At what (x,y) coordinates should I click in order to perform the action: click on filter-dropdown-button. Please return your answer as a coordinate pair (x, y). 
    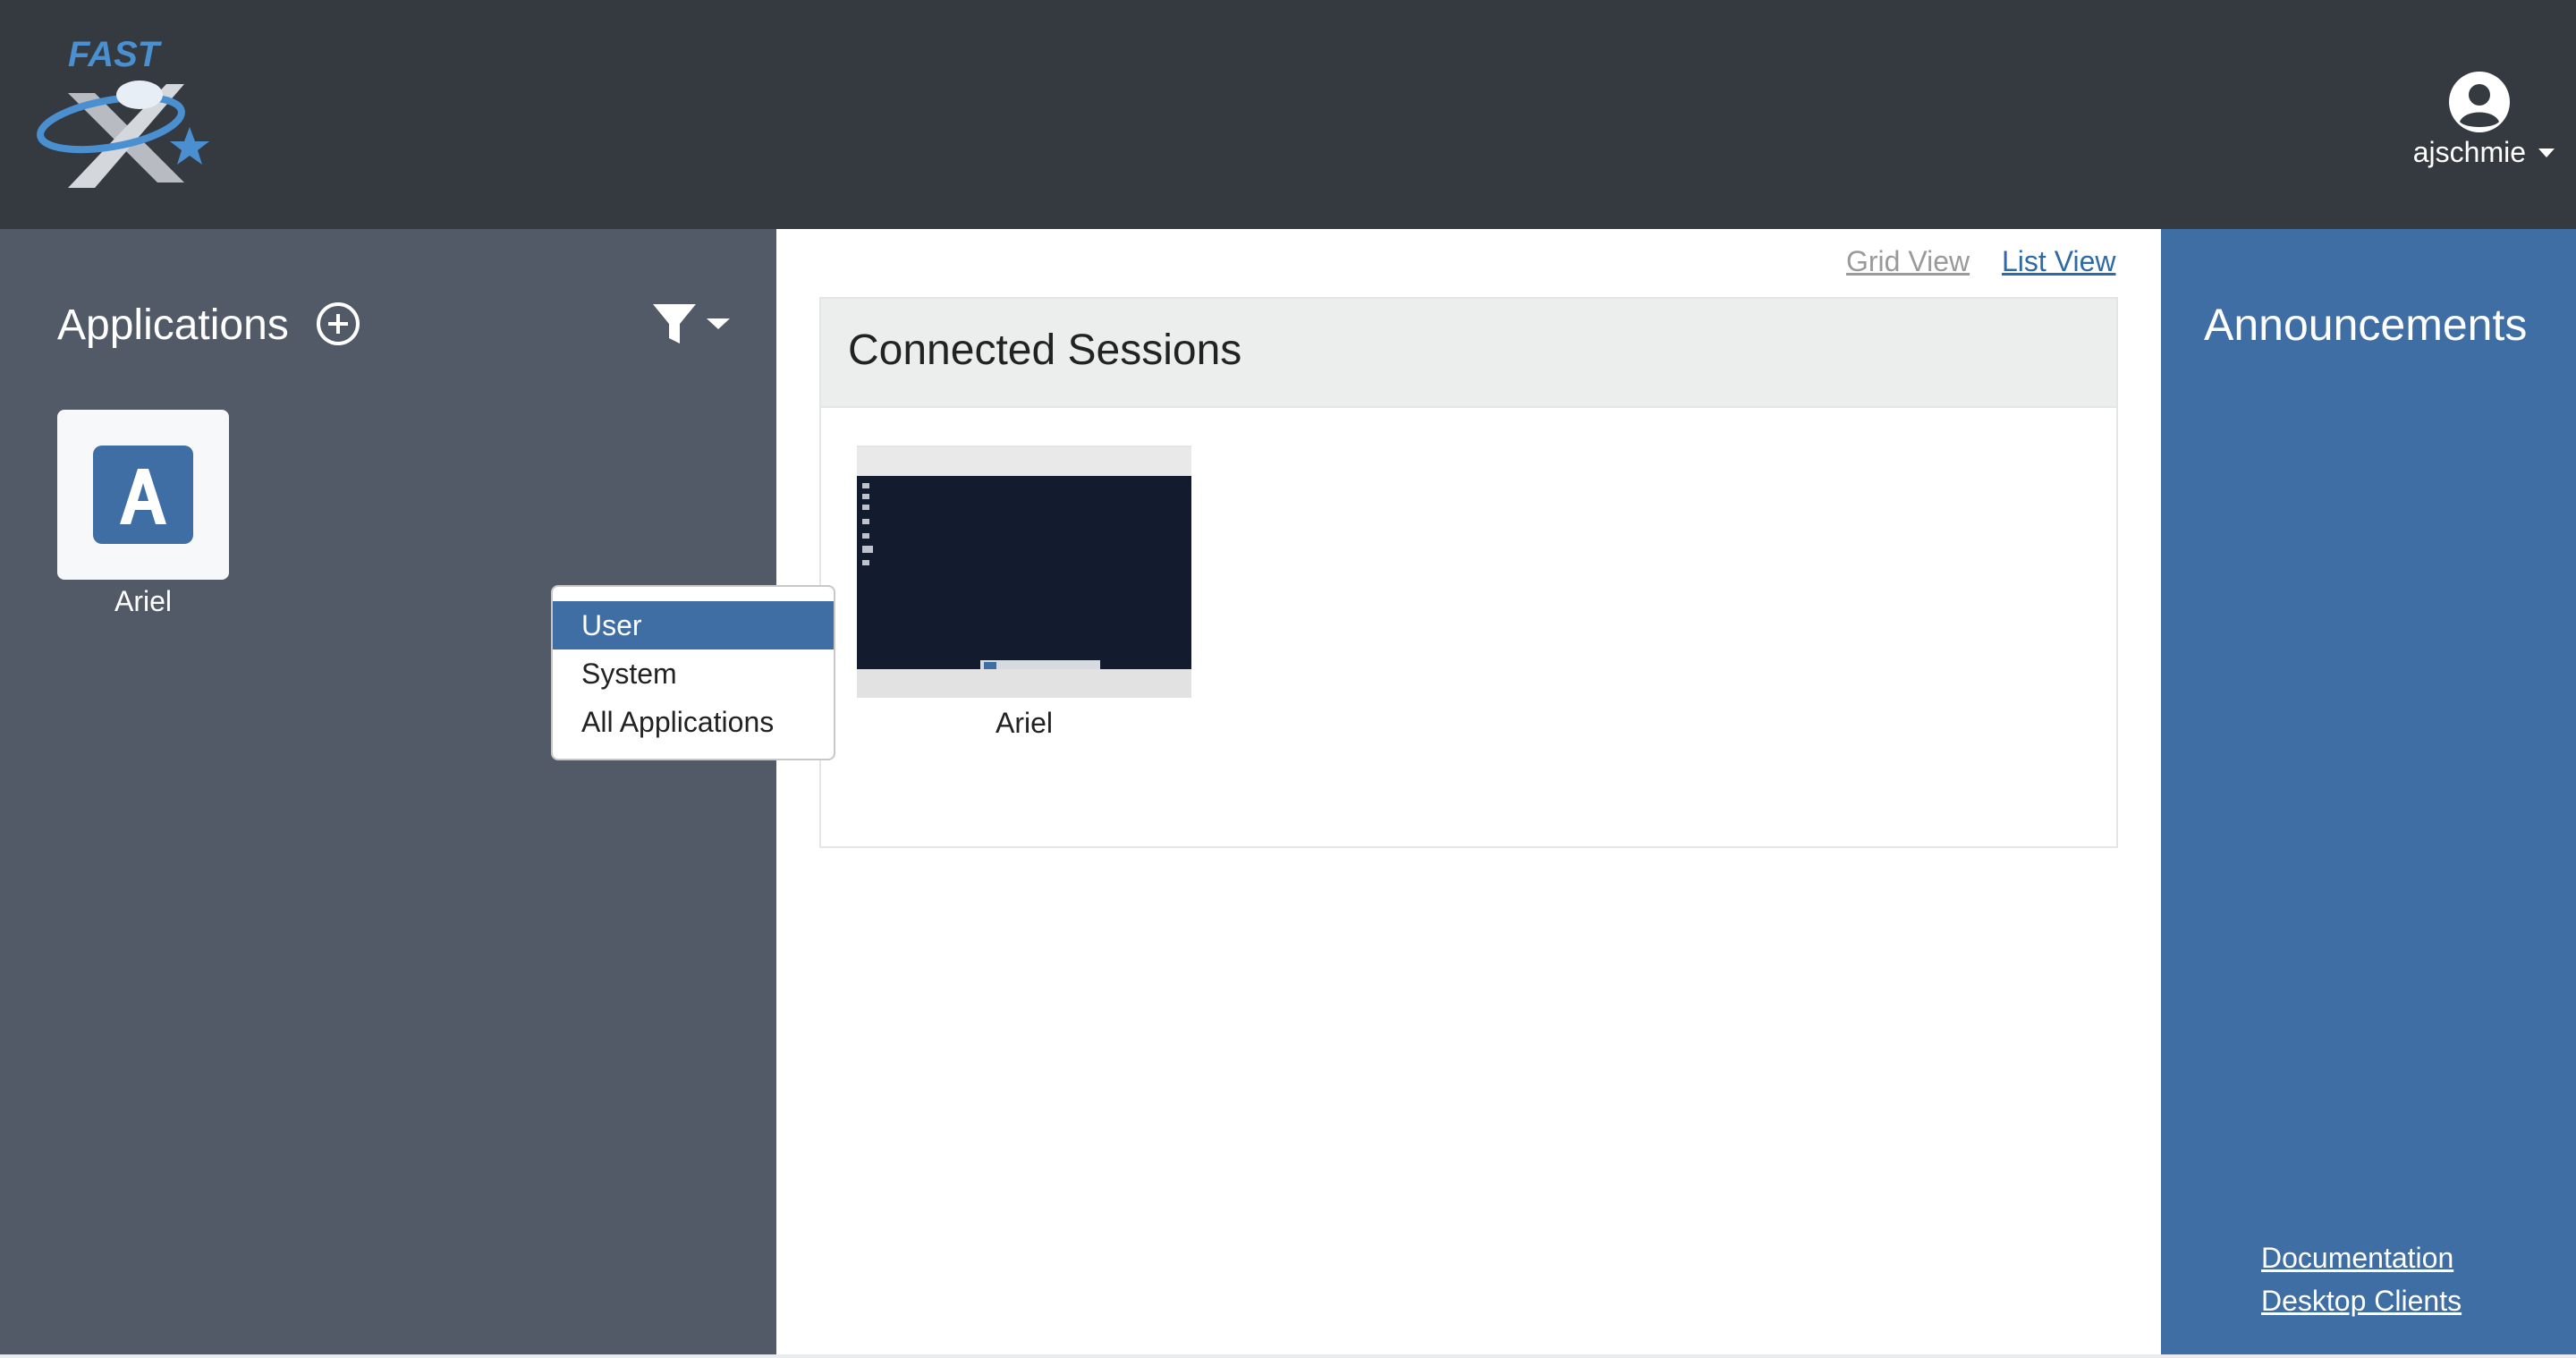
    Looking at the image, I should click on (694, 324).